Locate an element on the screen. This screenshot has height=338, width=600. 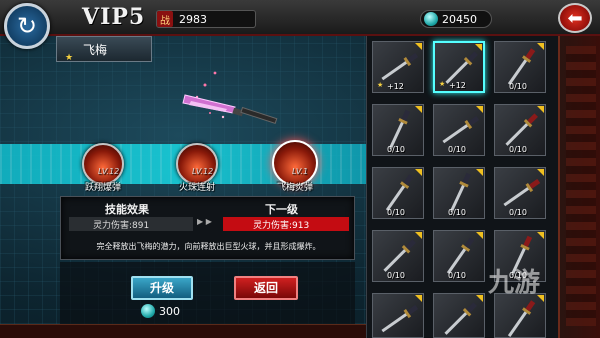
refresh-icon: ↻ is located at coordinates (27, 26).